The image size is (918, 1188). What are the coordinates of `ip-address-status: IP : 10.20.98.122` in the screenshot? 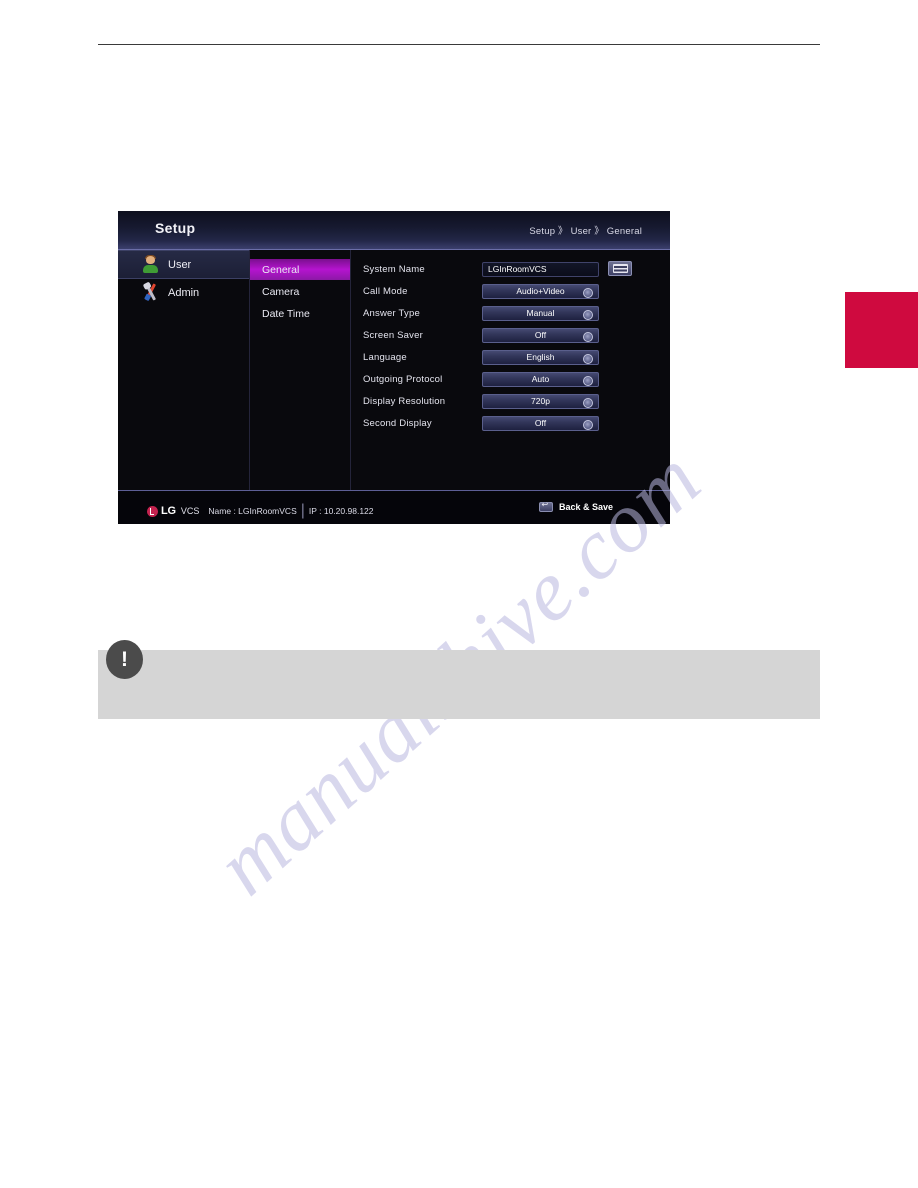 It's located at (341, 511).